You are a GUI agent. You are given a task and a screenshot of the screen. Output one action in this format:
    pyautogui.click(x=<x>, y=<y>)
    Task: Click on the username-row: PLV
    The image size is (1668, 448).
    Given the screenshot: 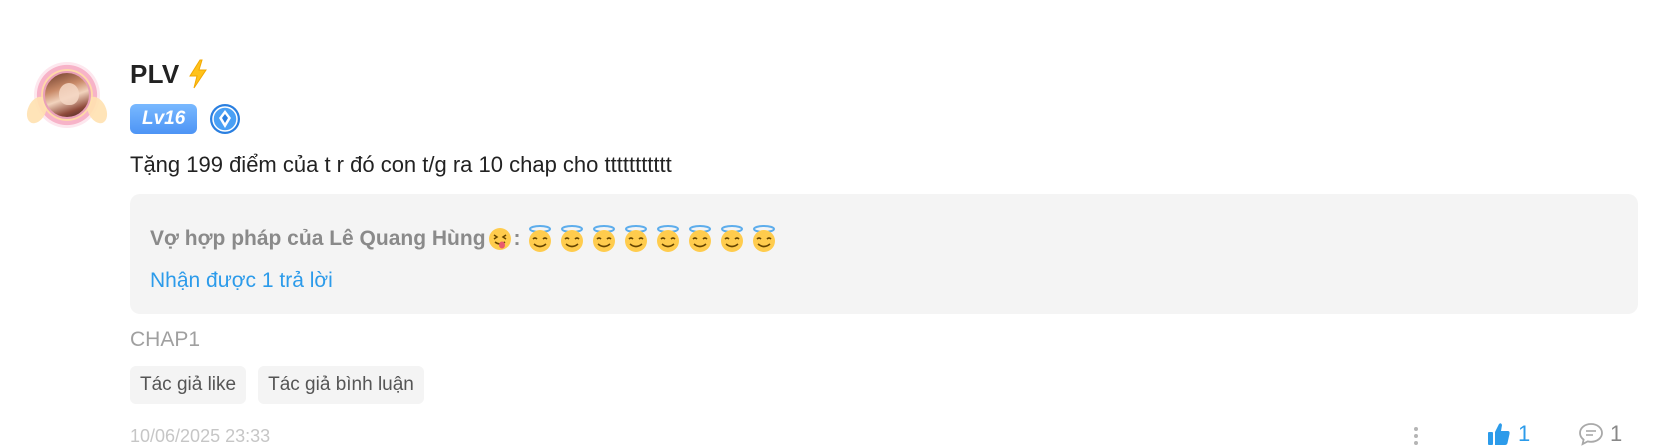 What is the action you would take?
    pyautogui.click(x=170, y=74)
    